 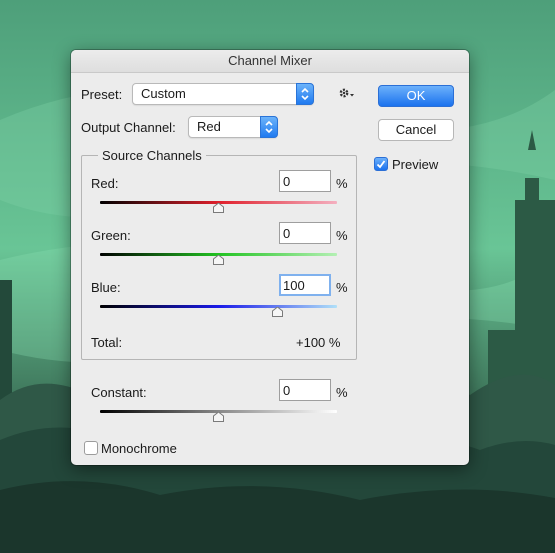 I want to click on gear-icon, so click(x=347, y=94).